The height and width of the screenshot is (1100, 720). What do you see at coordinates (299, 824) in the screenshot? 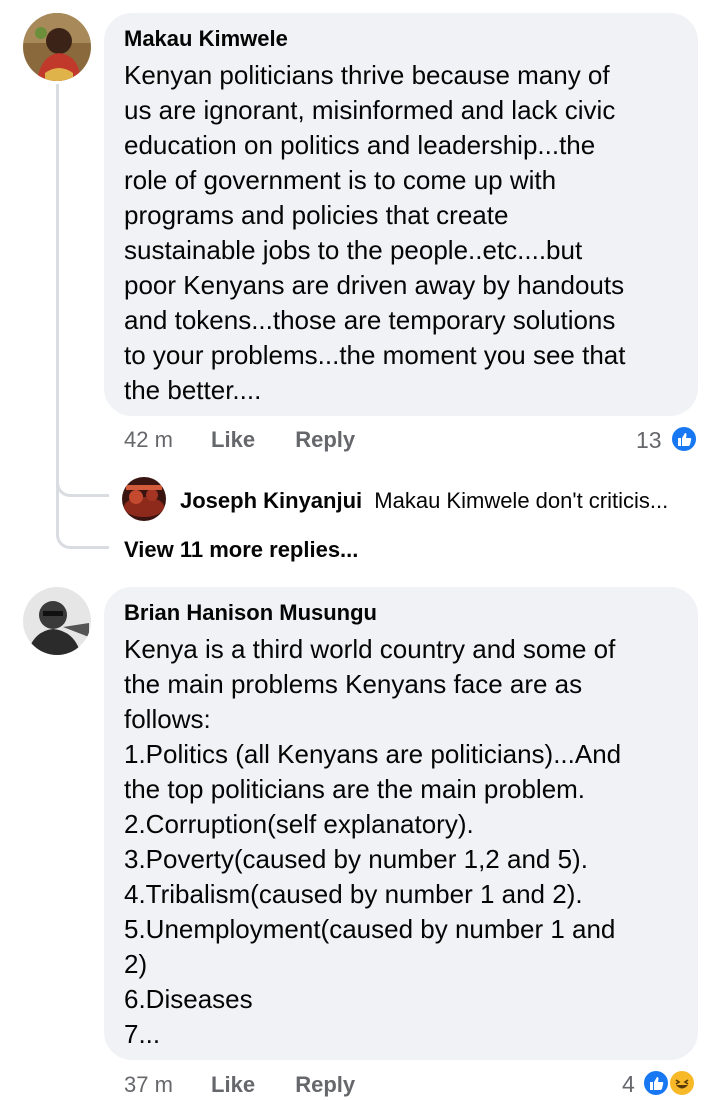
I see `comment-line: 2.Corruption(self explanatory).` at bounding box center [299, 824].